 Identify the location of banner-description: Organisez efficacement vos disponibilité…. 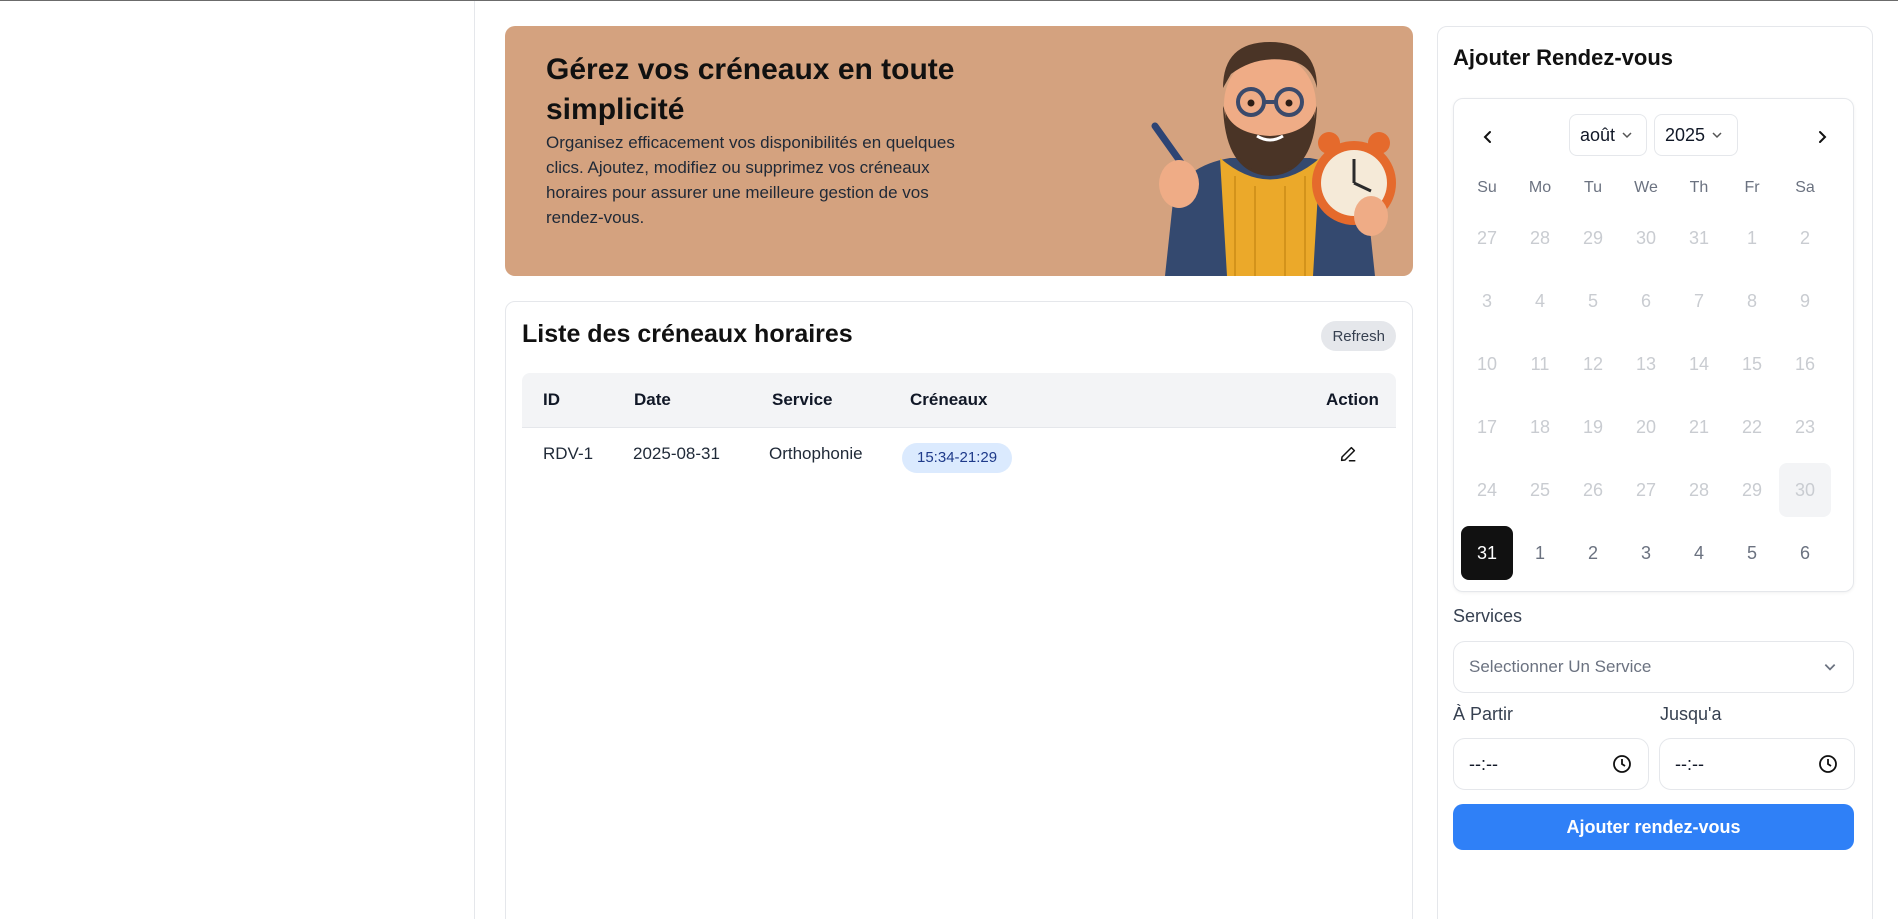
(750, 180).